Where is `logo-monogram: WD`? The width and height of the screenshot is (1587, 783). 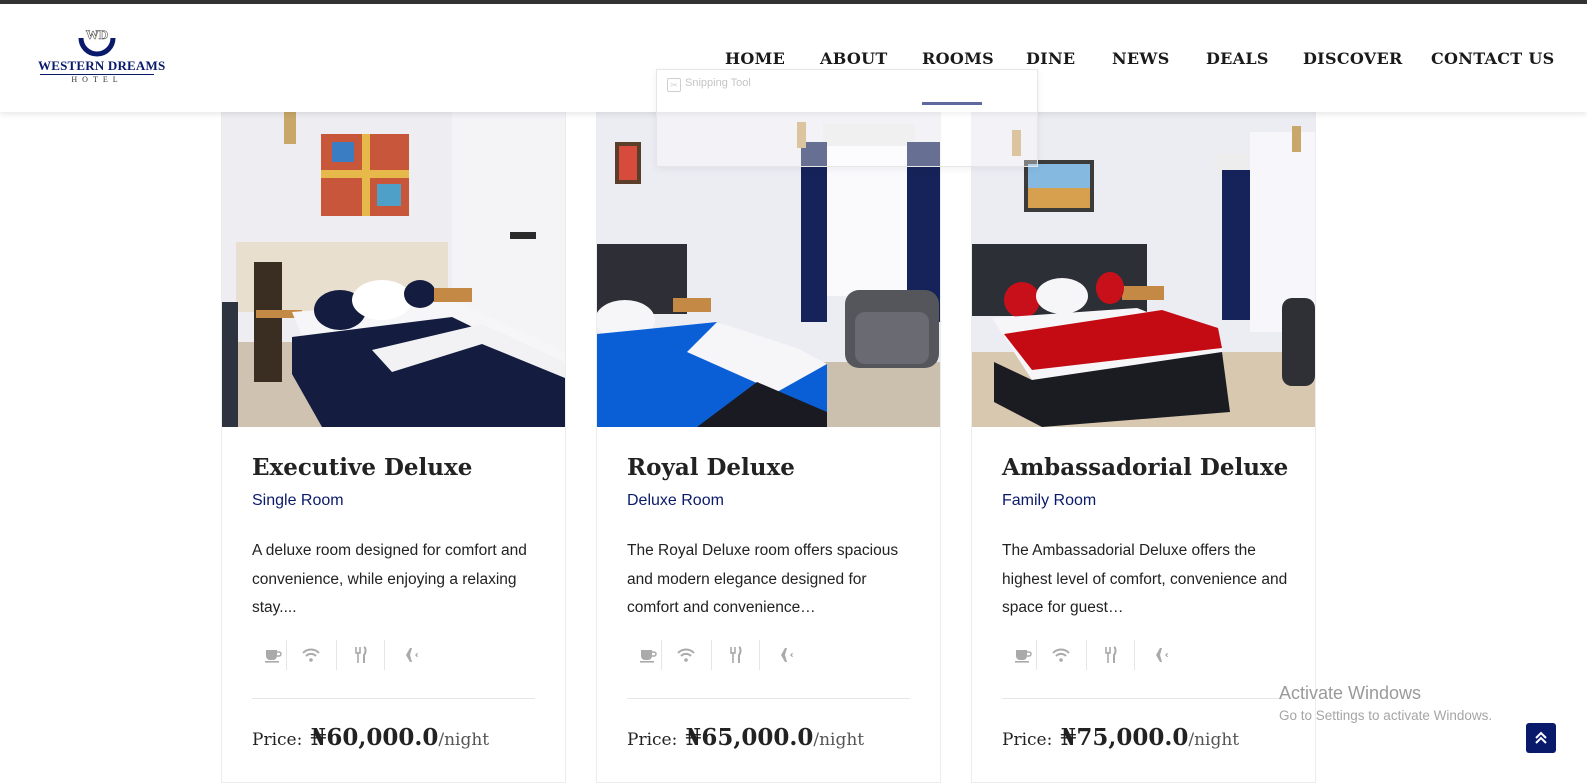 logo-monogram: WD is located at coordinates (97, 34).